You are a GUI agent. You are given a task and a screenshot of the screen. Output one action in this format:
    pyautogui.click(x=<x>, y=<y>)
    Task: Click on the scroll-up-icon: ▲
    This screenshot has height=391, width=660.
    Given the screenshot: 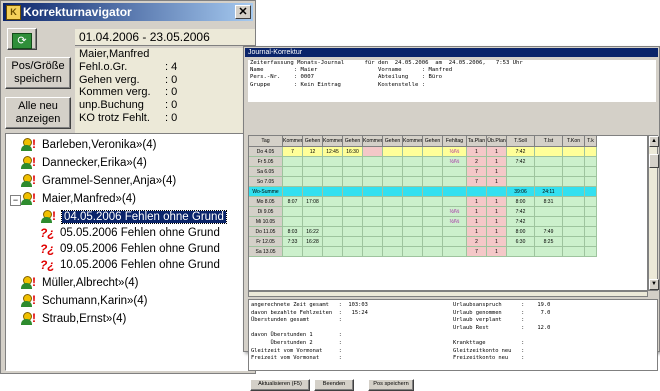 What is the action you would take?
    pyautogui.click(x=654, y=141)
    